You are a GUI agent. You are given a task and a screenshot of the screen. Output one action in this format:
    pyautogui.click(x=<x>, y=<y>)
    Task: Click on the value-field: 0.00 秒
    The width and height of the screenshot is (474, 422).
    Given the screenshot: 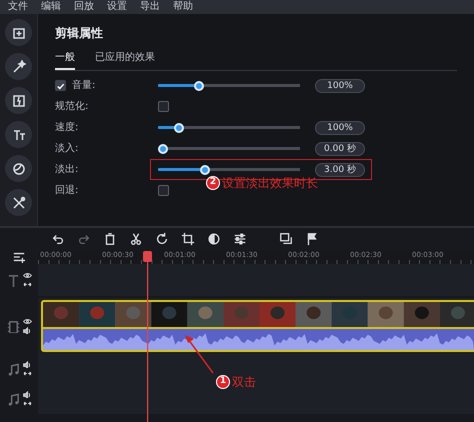 What is the action you would take?
    pyautogui.click(x=340, y=149)
    